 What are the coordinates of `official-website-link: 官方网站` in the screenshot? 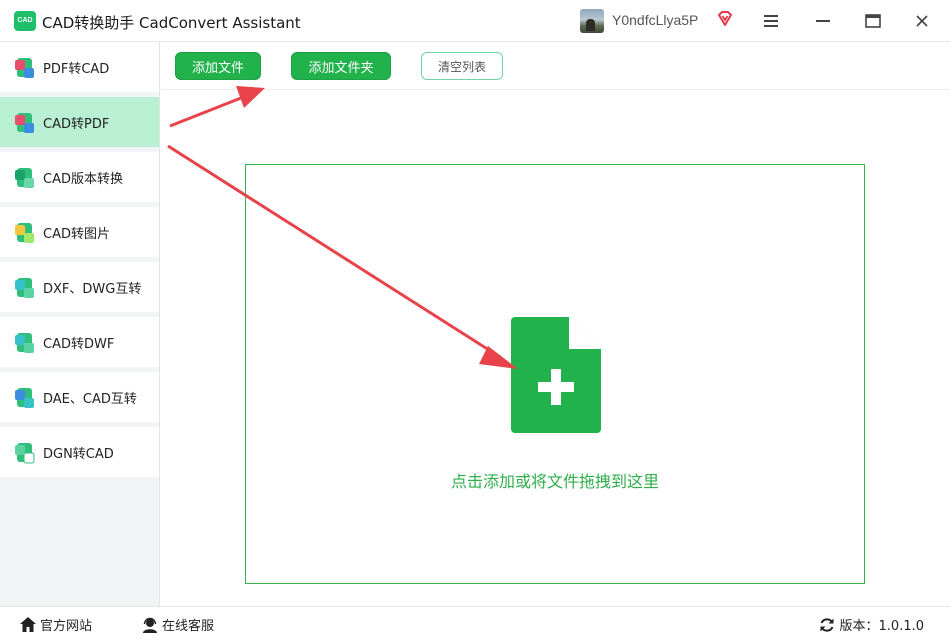 It's located at (56, 624).